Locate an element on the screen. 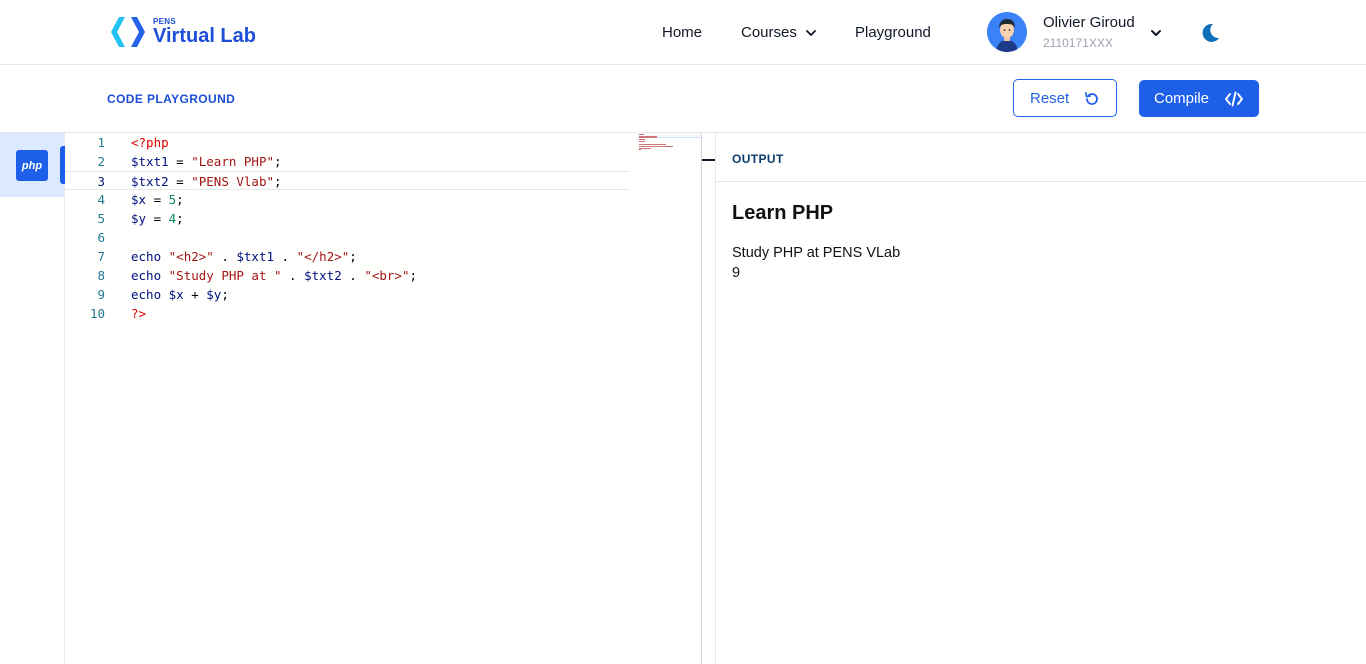  code-line: 8 echo "Study PHP at " . $txt2 . "<br>"; is located at coordinates (347, 275).